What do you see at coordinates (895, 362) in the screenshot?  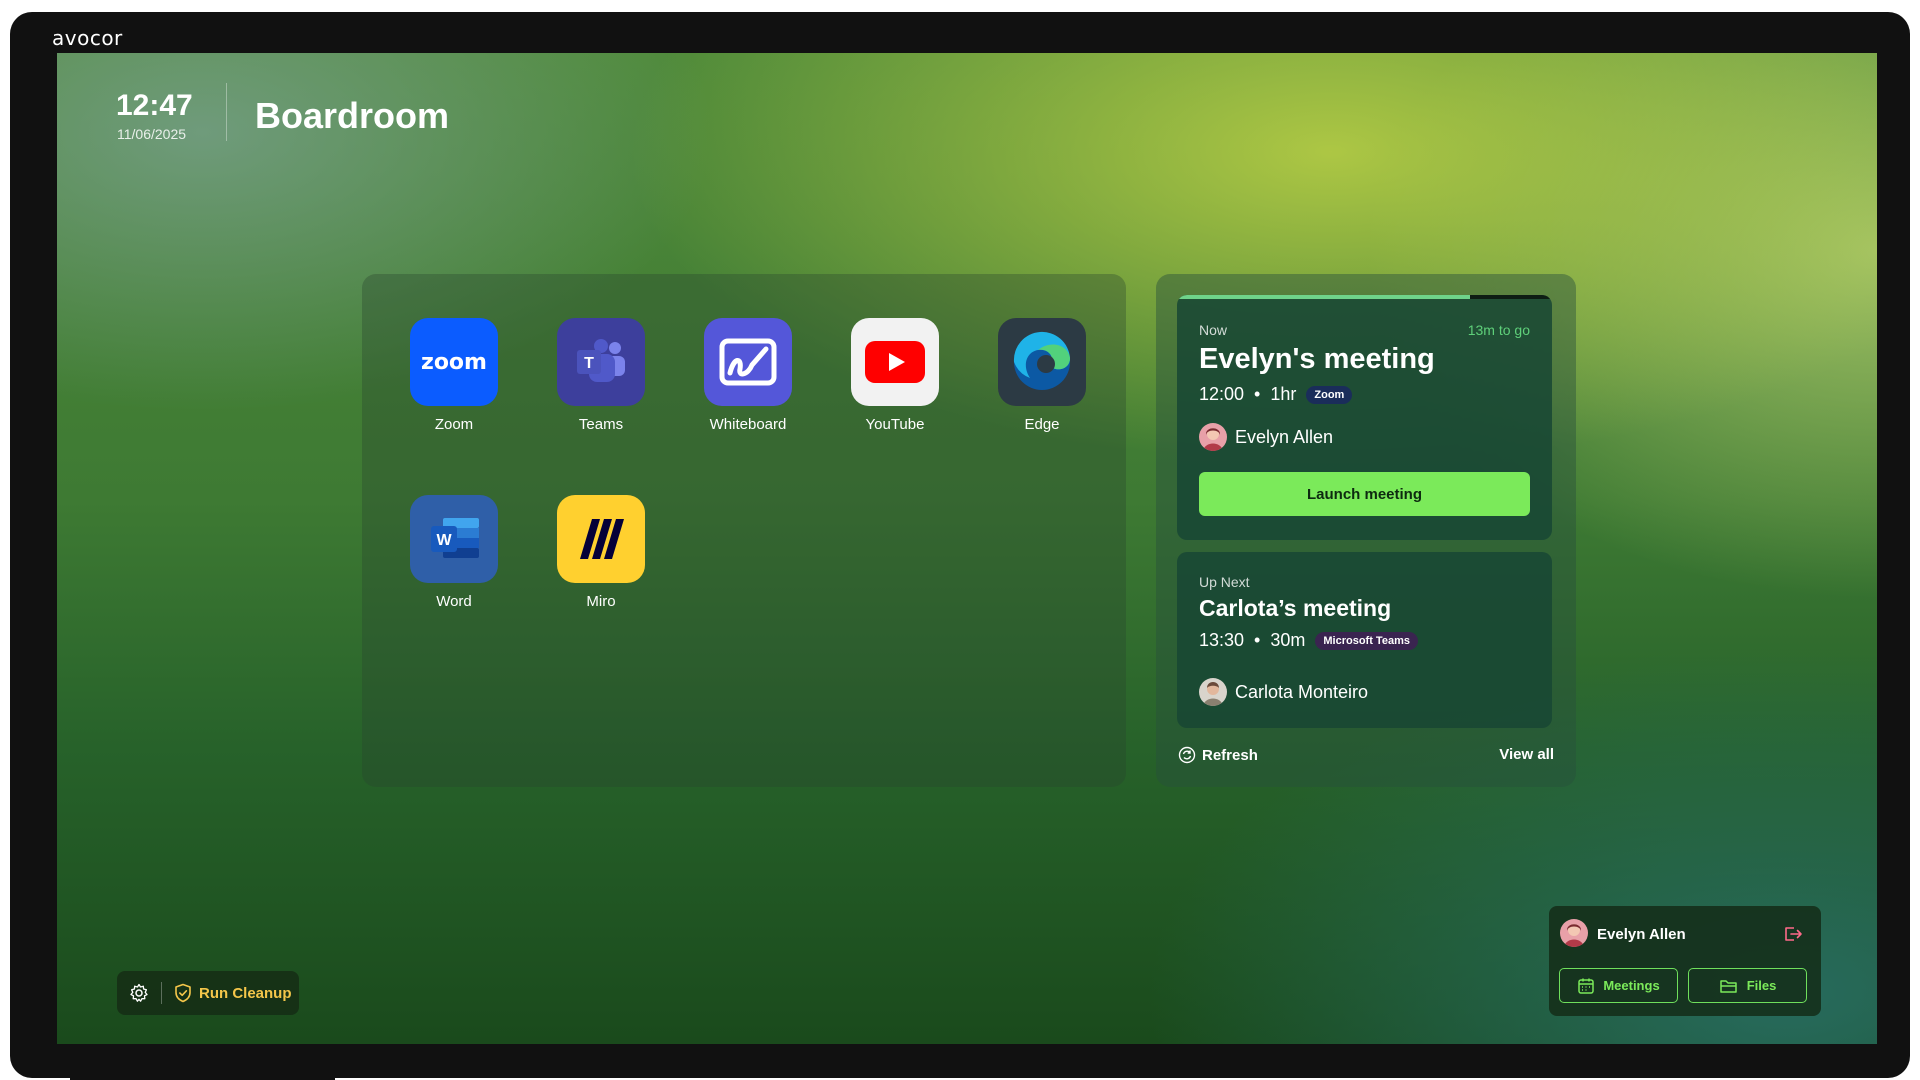 I see `youtube-icon` at bounding box center [895, 362].